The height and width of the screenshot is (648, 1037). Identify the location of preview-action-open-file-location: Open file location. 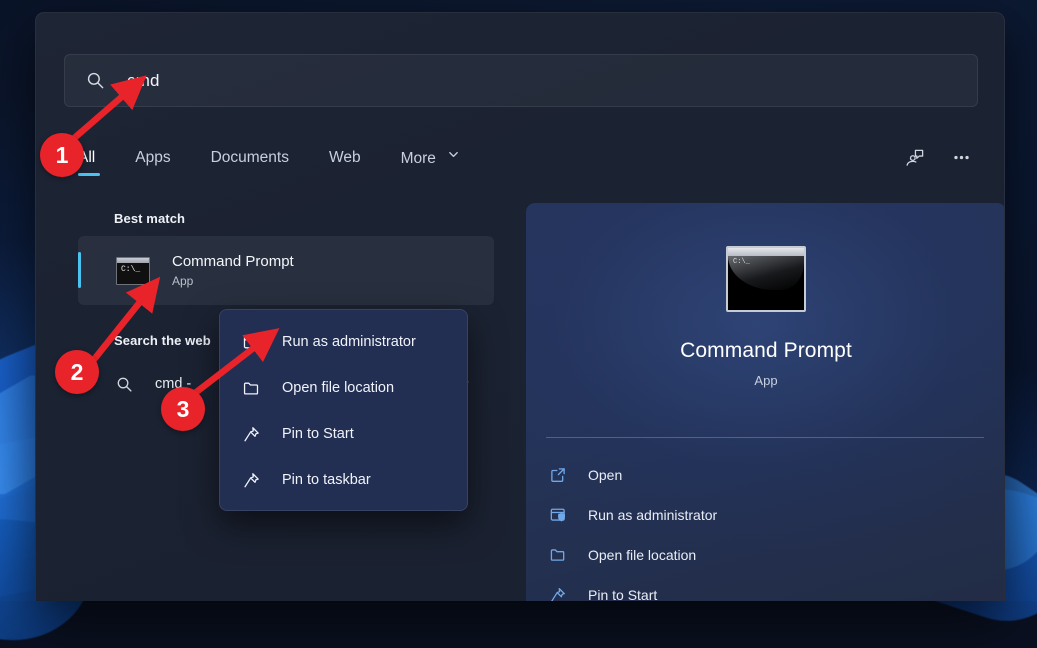
(765, 555).